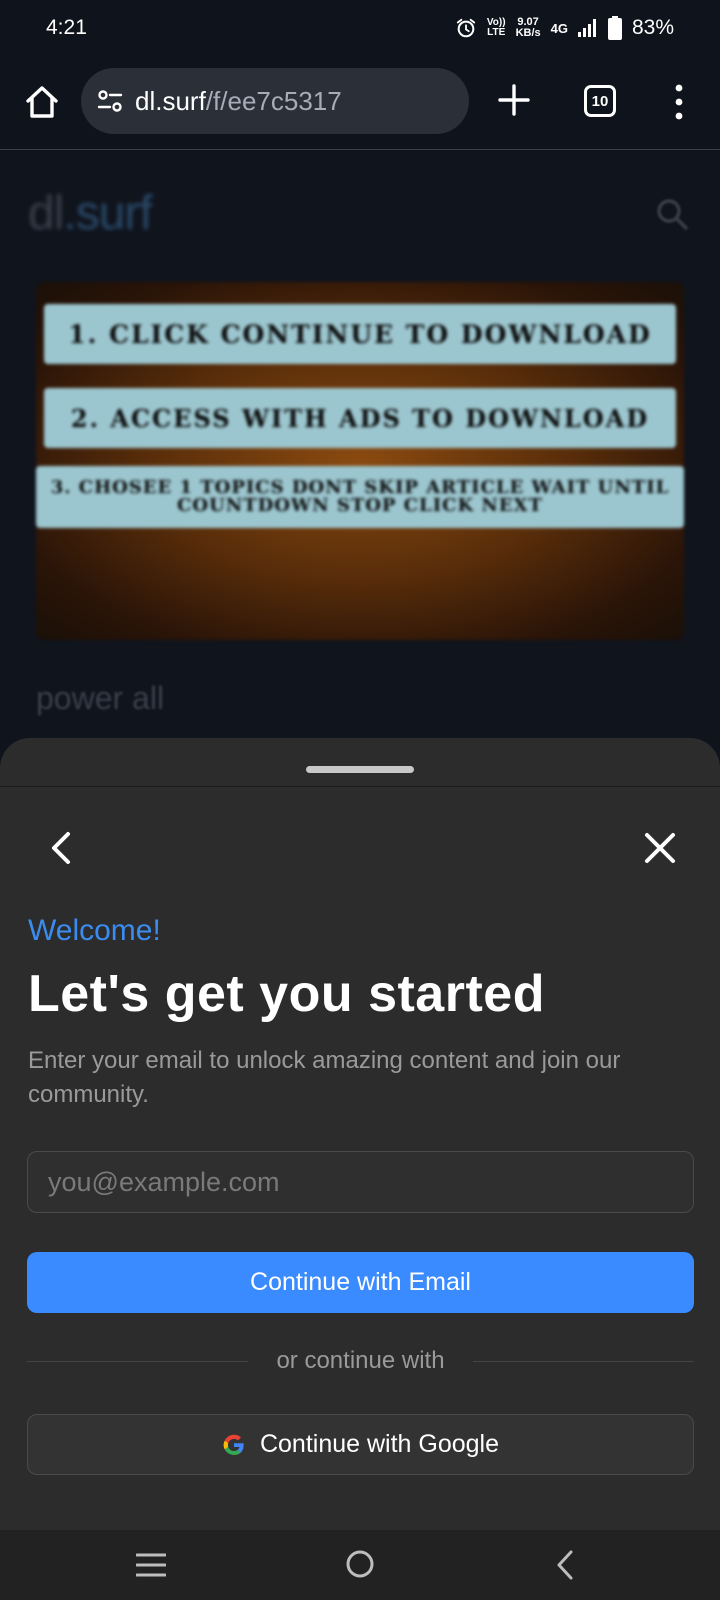 This screenshot has width=720, height=1600. I want to click on email-input, so click(360, 1182).